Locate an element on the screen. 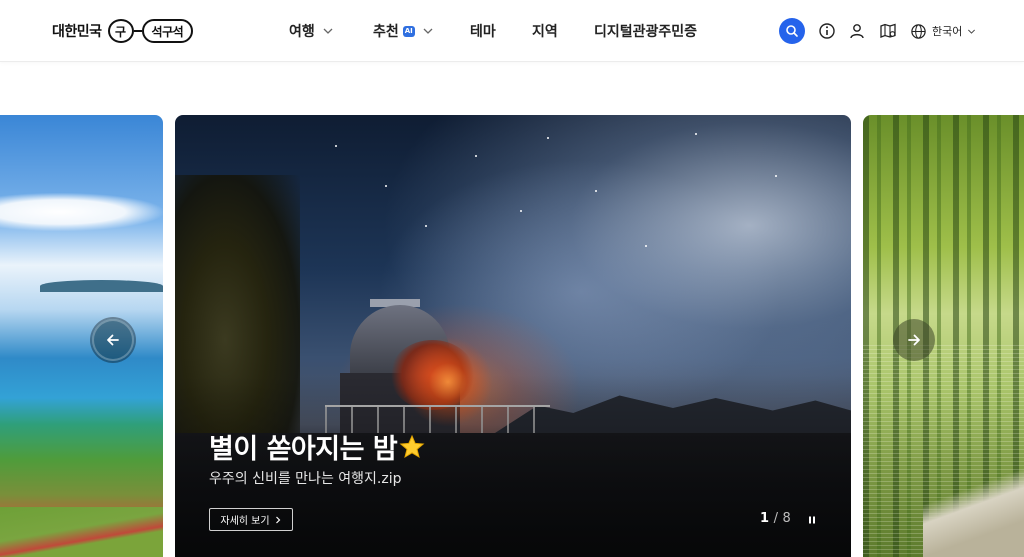  user-icon is located at coordinates (857, 31).